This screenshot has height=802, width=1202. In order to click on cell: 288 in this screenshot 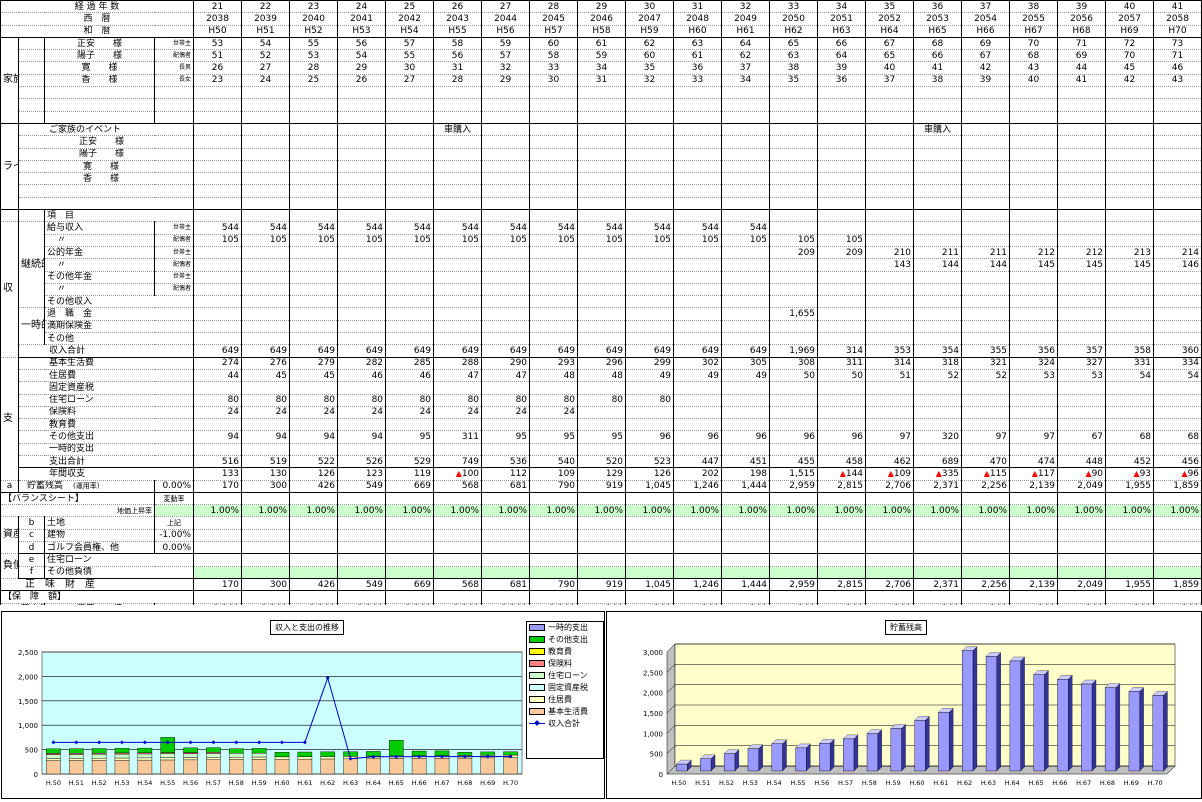, I will do `click(458, 363)`.